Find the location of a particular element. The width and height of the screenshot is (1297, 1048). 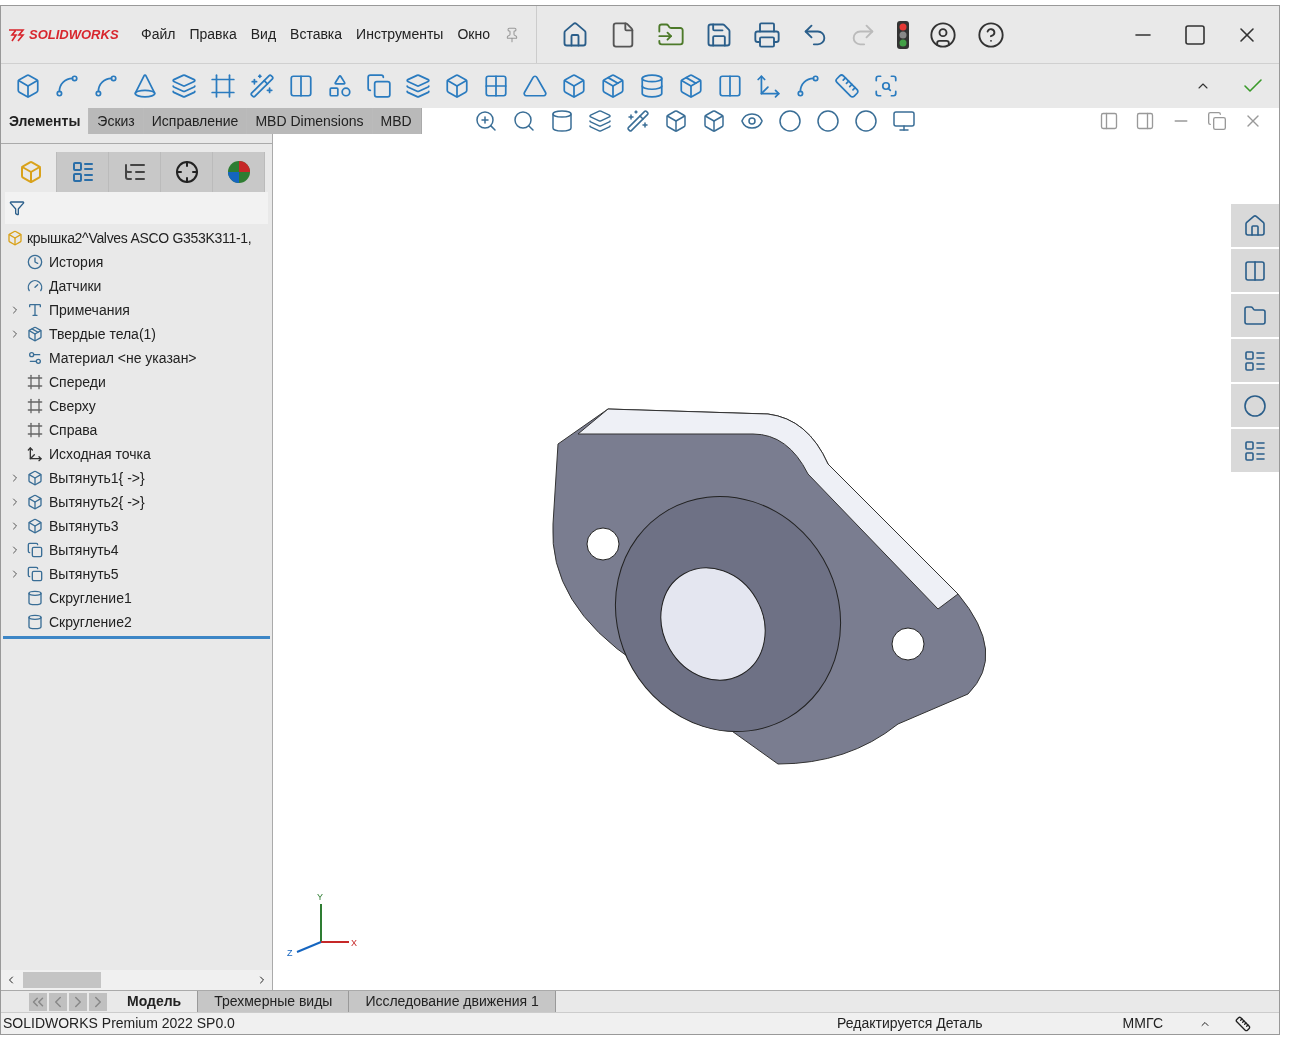

command-tab: MBD Dimensions is located at coordinates (310, 121).